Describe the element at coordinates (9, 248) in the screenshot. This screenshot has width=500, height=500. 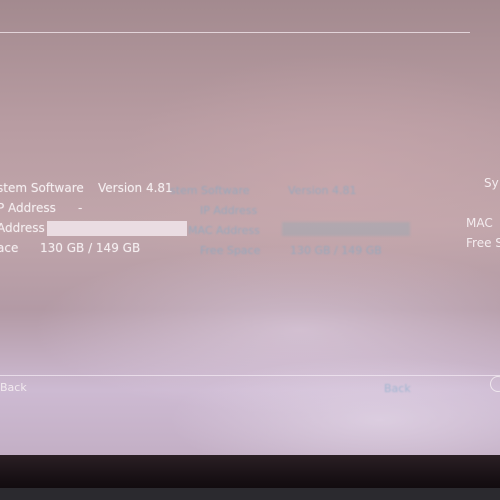
I see `free-space-label: ace` at that location.